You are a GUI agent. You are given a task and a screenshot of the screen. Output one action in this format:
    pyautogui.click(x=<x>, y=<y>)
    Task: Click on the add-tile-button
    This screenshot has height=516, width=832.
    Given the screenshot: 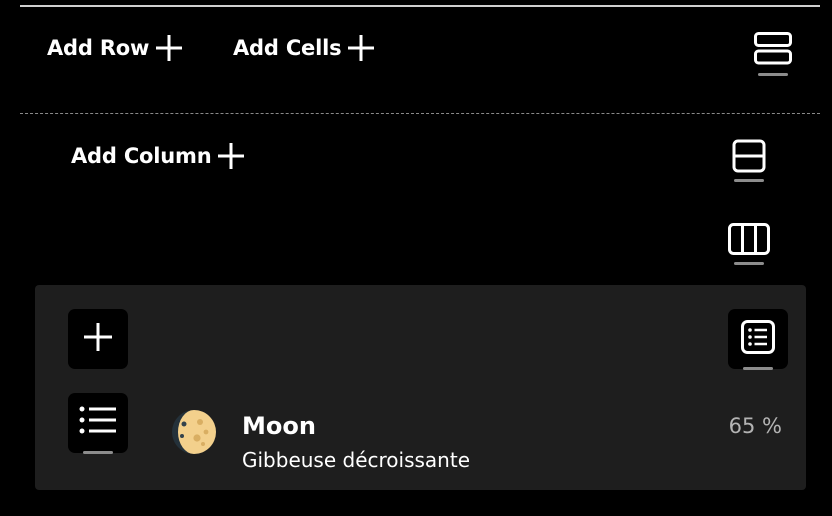 What is the action you would take?
    pyautogui.click(x=98, y=339)
    